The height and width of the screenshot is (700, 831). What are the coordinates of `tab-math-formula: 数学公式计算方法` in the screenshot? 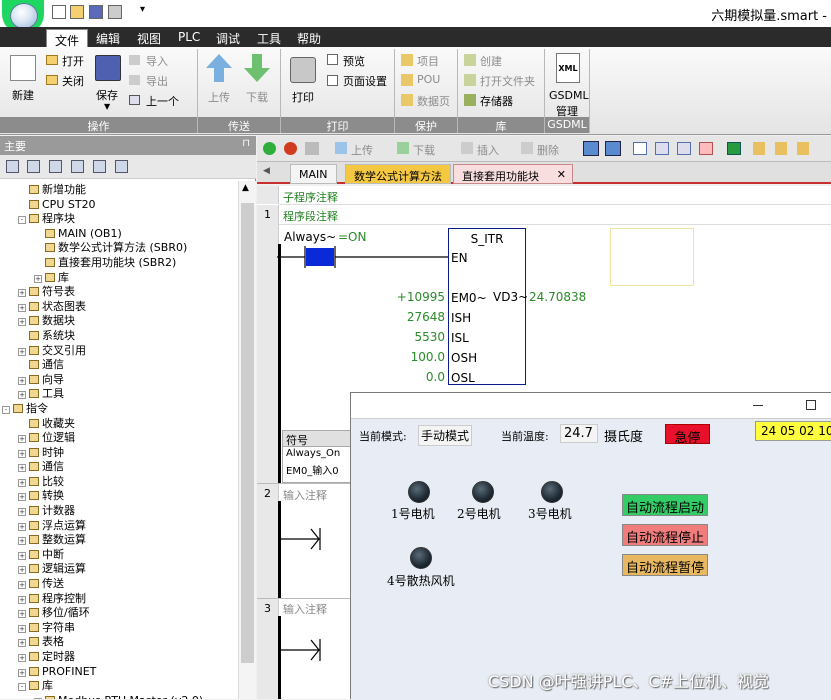 It's located at (398, 174).